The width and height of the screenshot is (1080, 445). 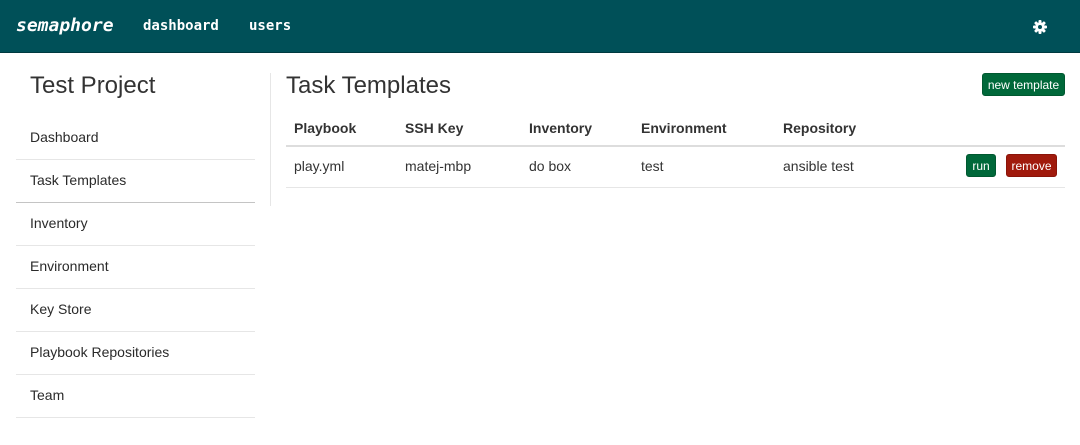 What do you see at coordinates (540, 26) in the screenshot?
I see `top-navbar: semaphore dashboard users` at bounding box center [540, 26].